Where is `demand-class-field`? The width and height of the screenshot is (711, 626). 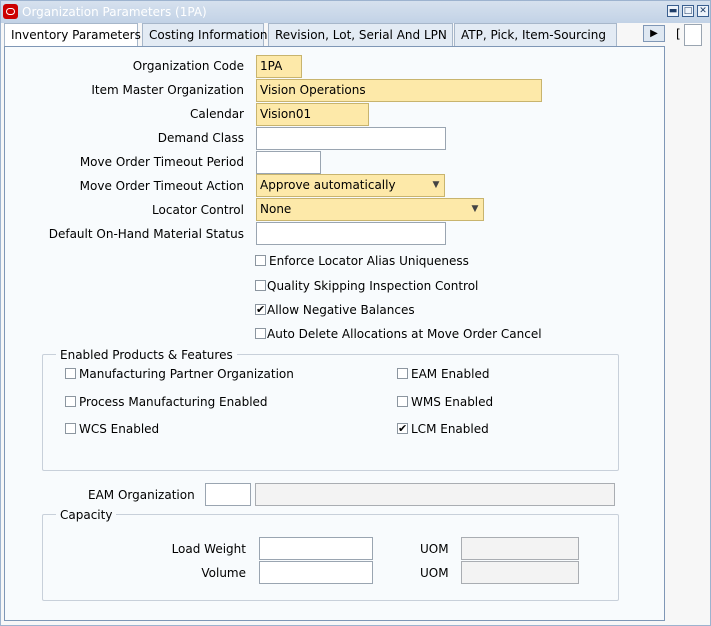 demand-class-field is located at coordinates (351, 138).